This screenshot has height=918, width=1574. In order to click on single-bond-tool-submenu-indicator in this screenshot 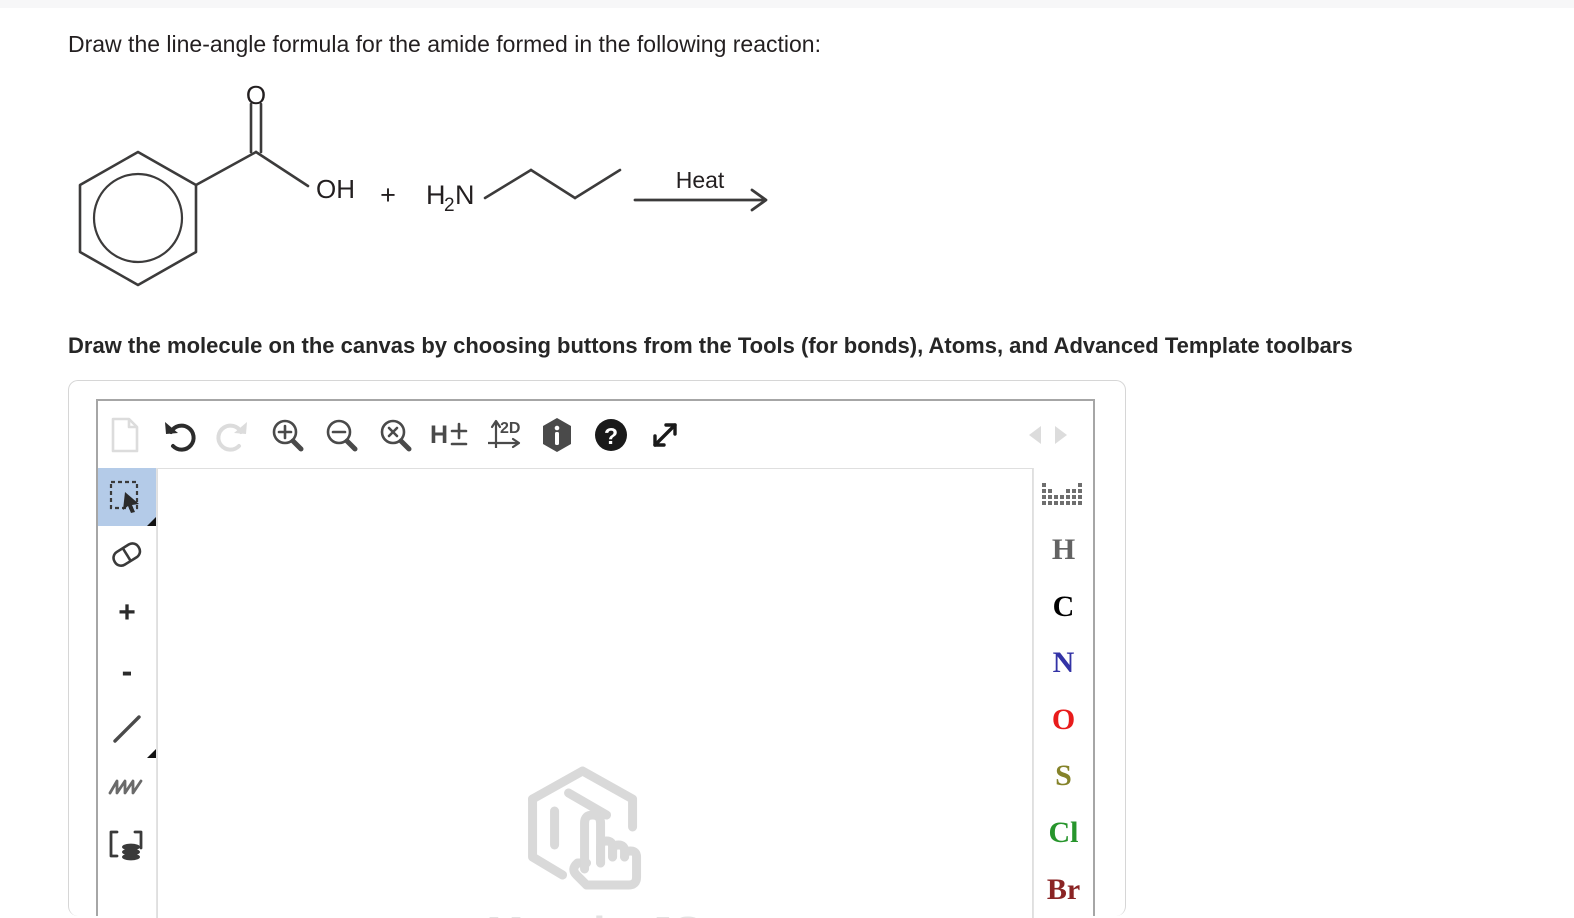, I will do `click(151, 753)`.